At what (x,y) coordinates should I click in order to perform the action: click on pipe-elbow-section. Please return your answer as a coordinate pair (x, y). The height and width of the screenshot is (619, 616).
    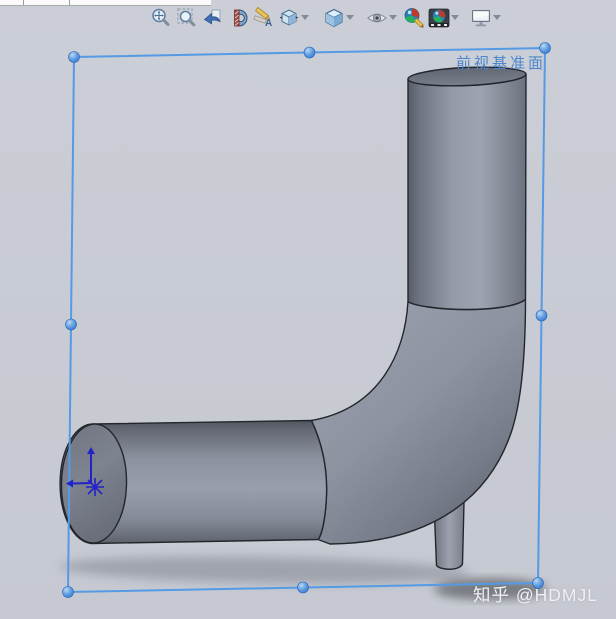
    Looking at the image, I should click on (418, 421).